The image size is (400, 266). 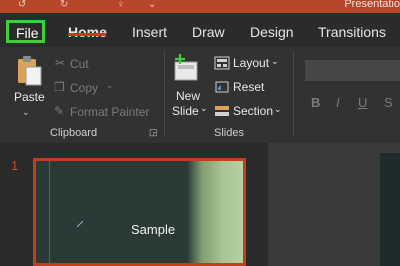 I want to click on italic-button: I, so click(x=338, y=102).